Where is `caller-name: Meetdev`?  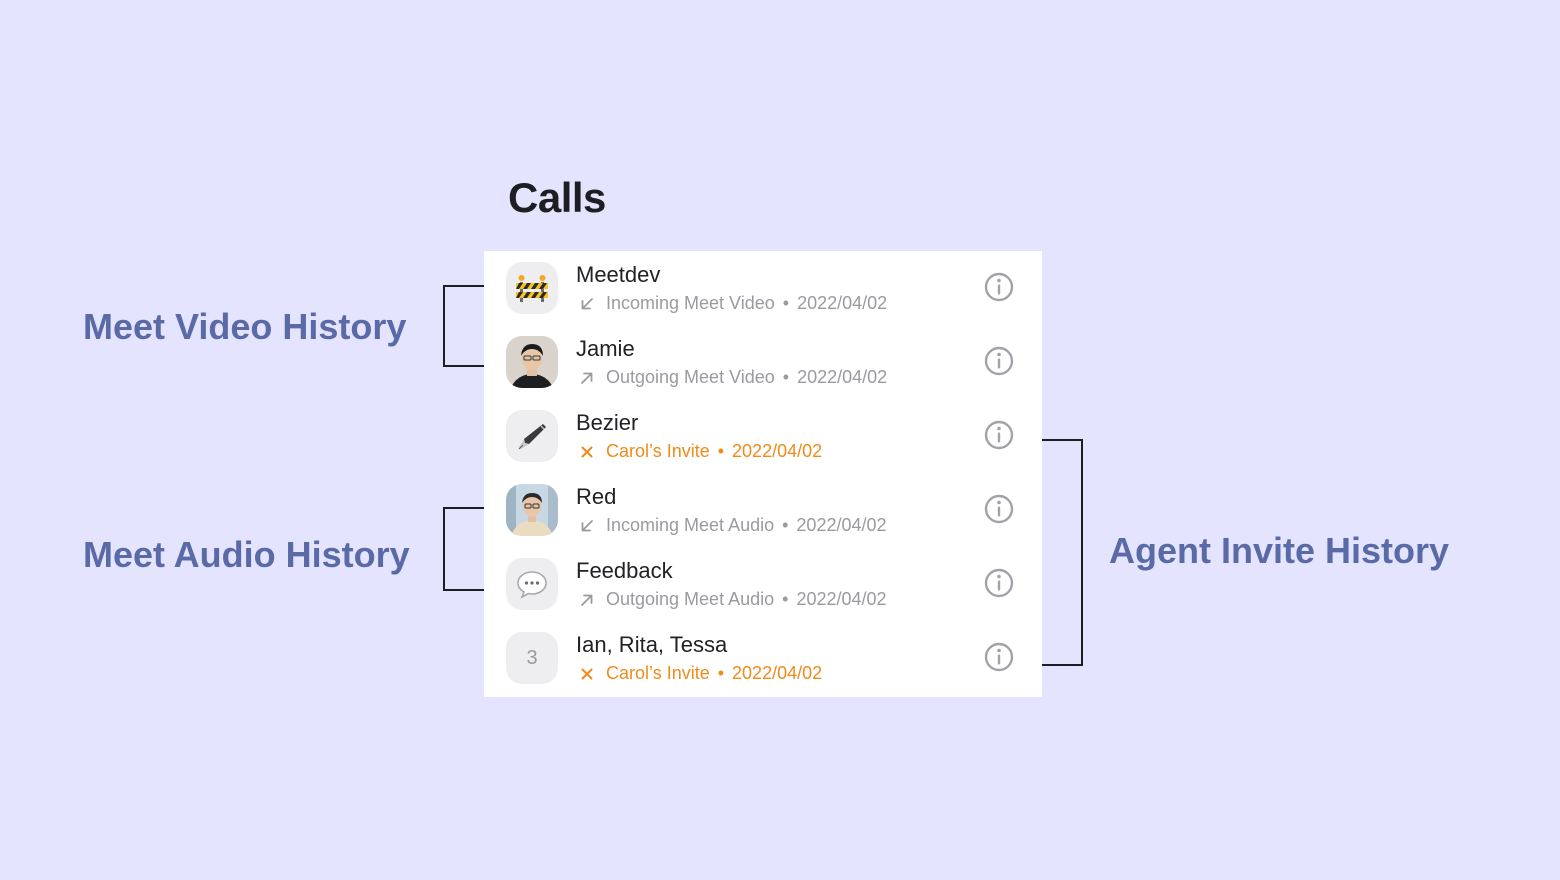 caller-name: Meetdev is located at coordinates (618, 274).